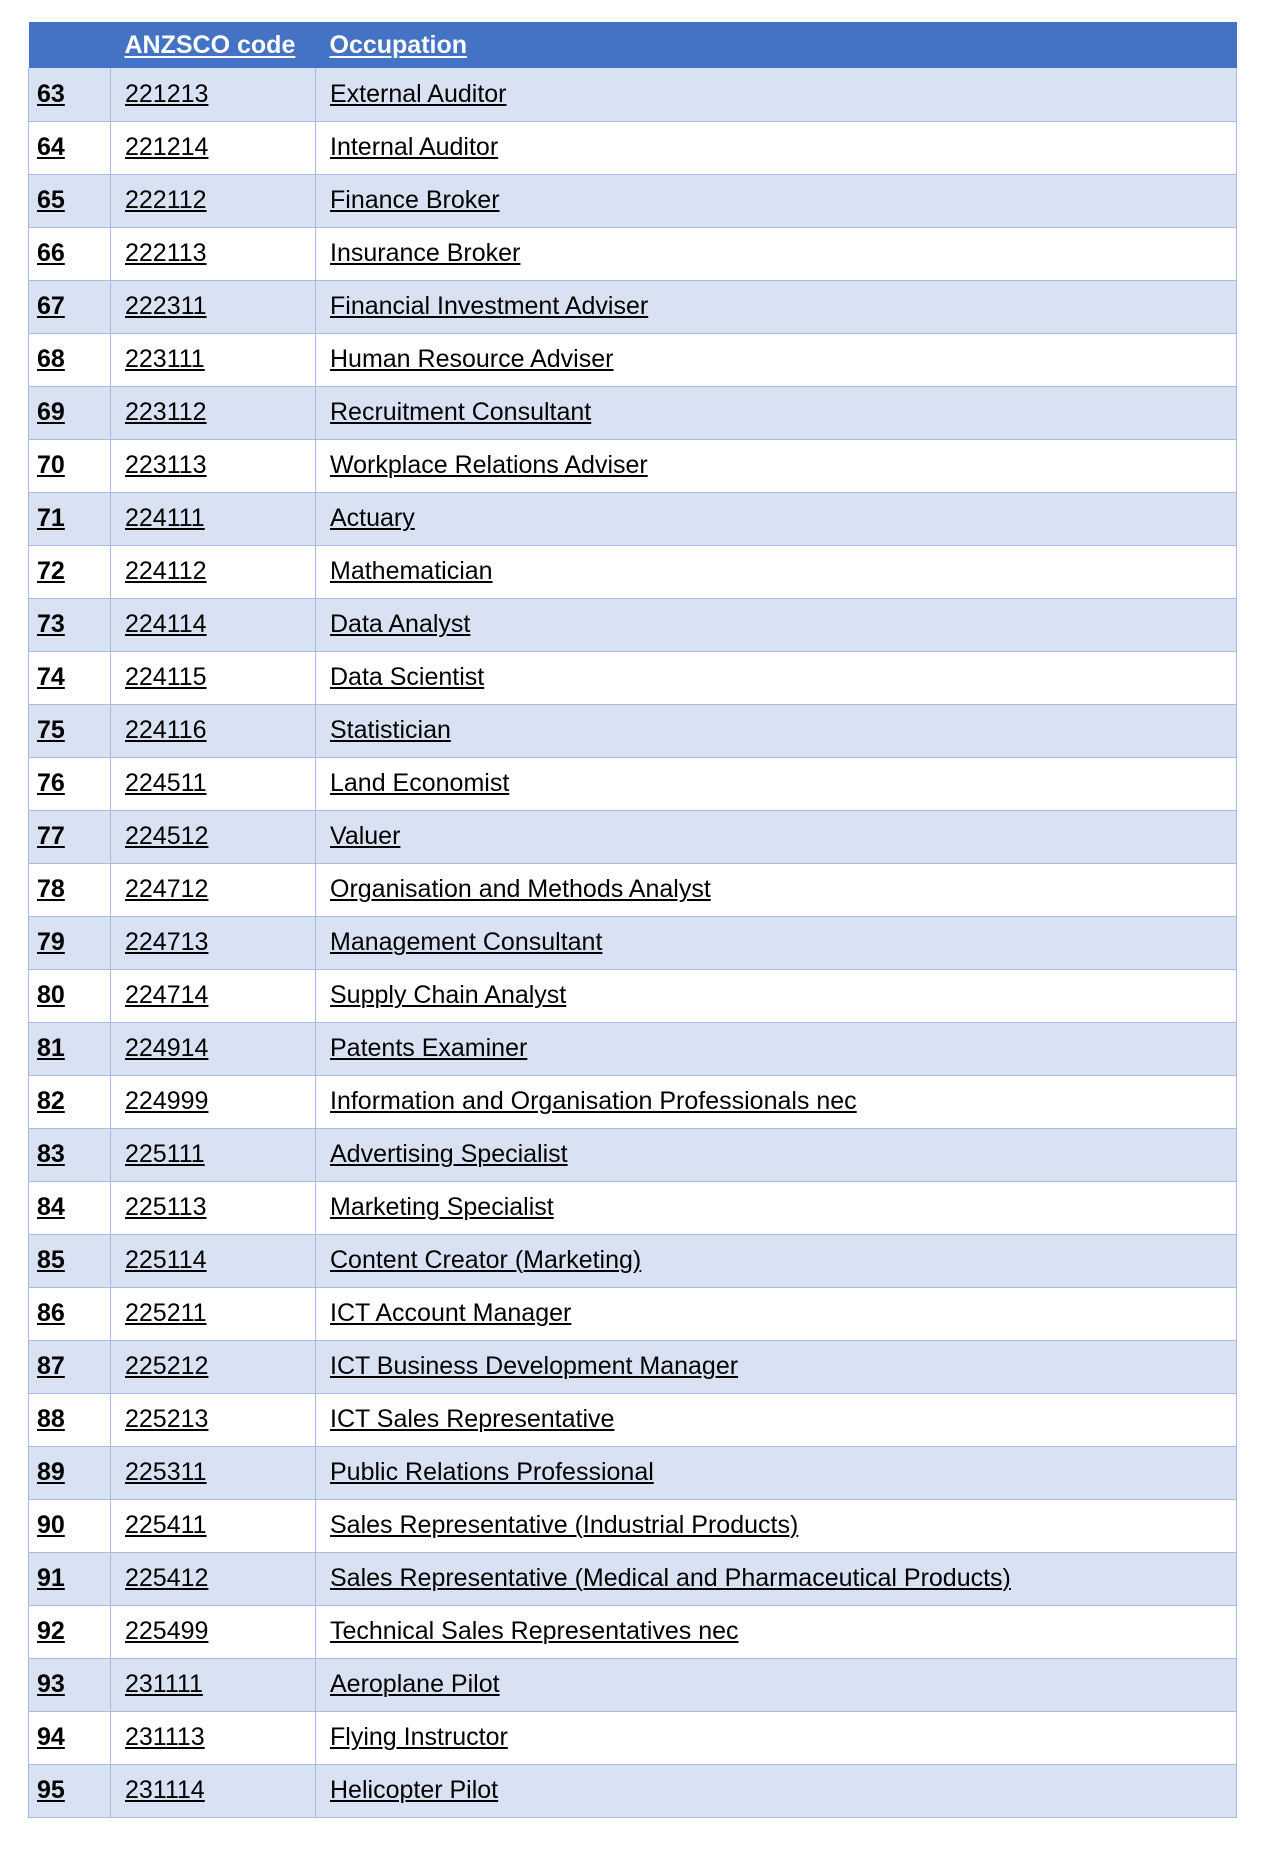 This screenshot has width=1270, height=1854. What do you see at coordinates (51, 1790) in the screenshot?
I see `row-index-text: 95` at bounding box center [51, 1790].